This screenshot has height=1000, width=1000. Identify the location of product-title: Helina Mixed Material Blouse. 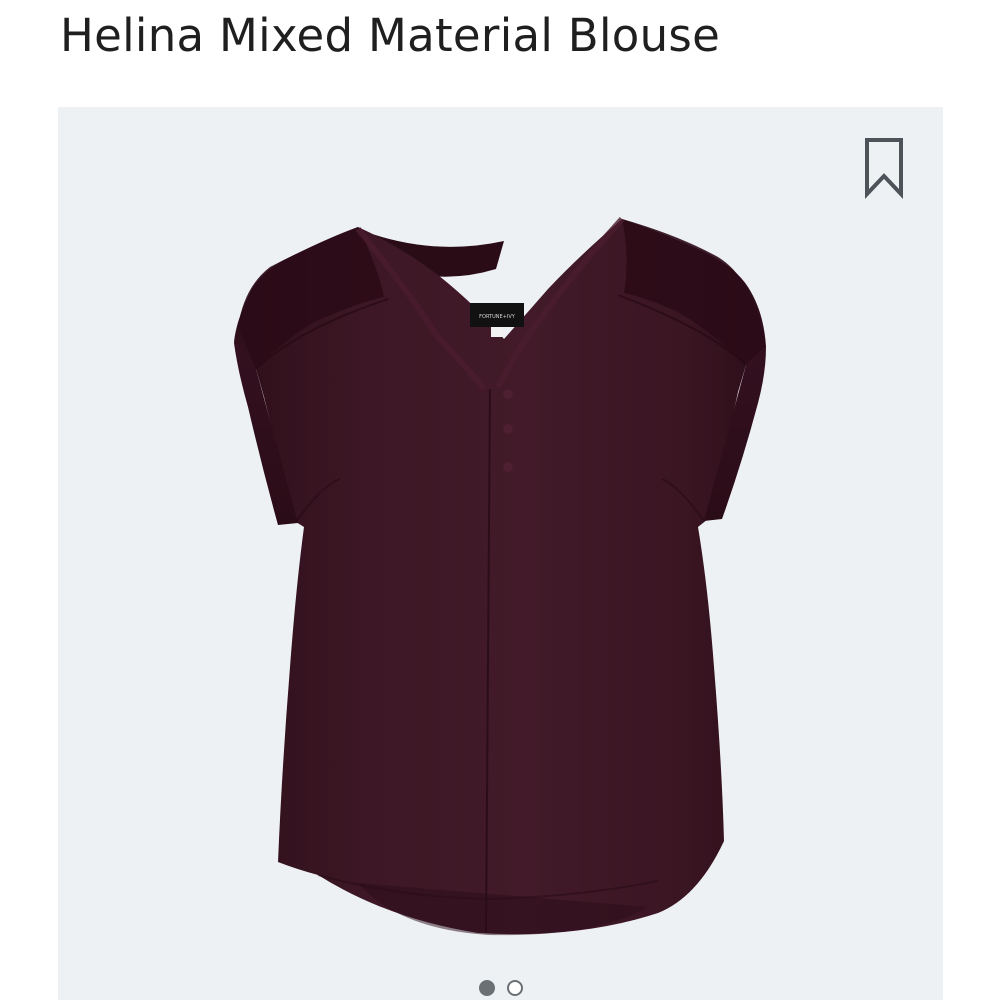
(390, 35).